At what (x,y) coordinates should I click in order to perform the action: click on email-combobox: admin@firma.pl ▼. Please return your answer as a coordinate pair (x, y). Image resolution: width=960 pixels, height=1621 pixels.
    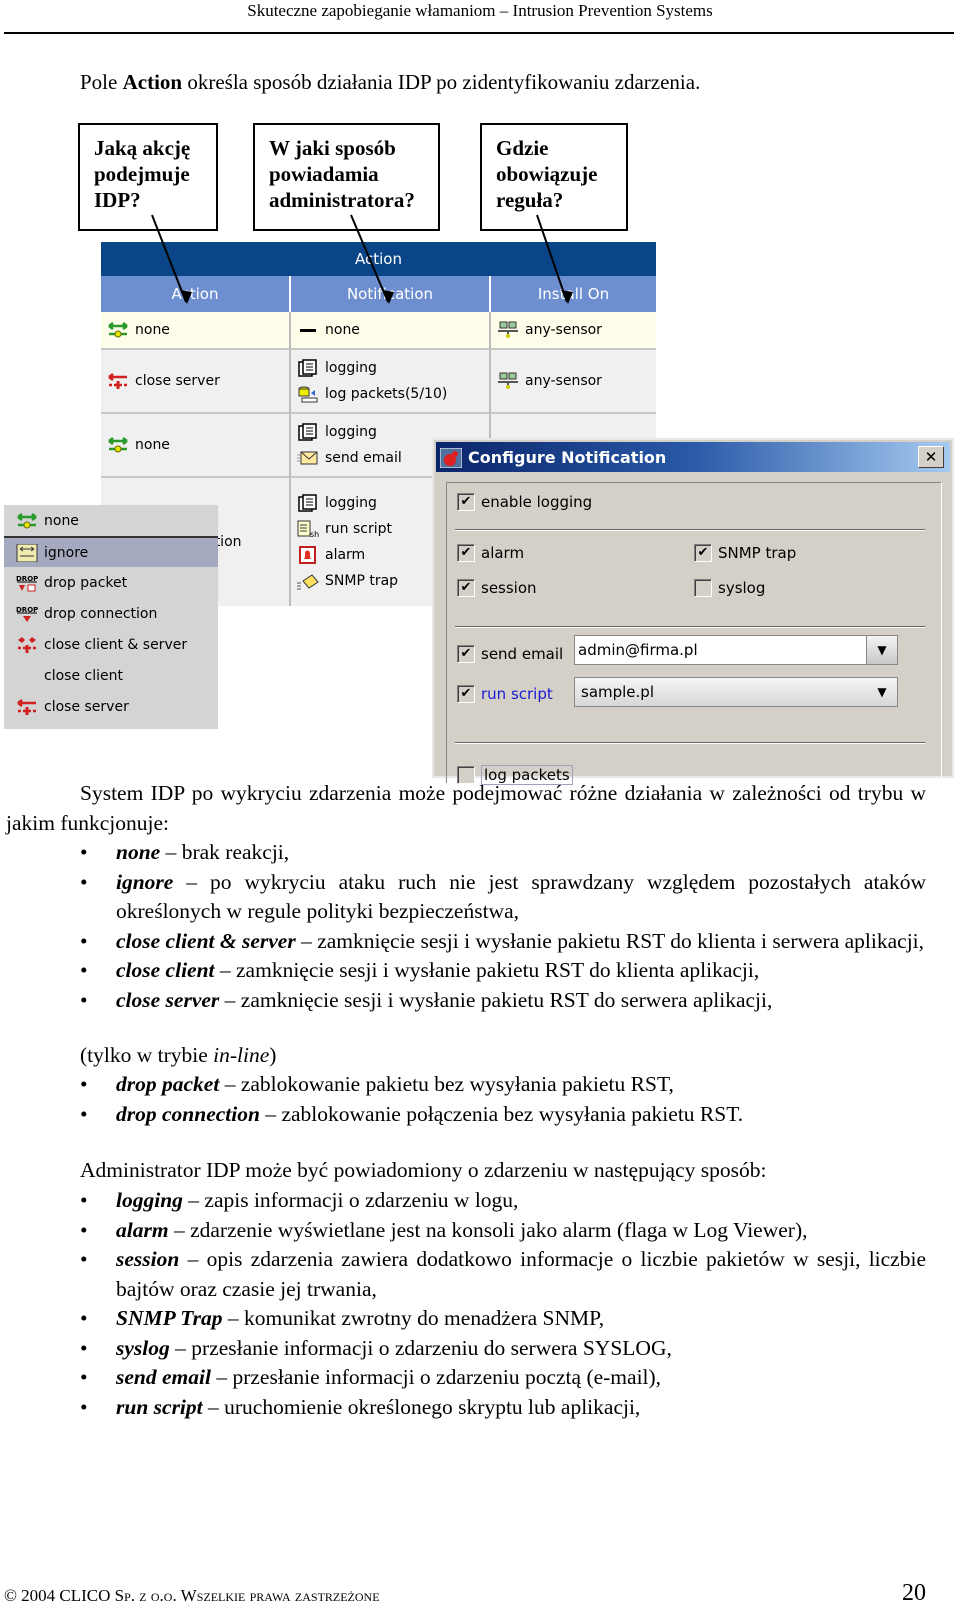
    Looking at the image, I should click on (736, 650).